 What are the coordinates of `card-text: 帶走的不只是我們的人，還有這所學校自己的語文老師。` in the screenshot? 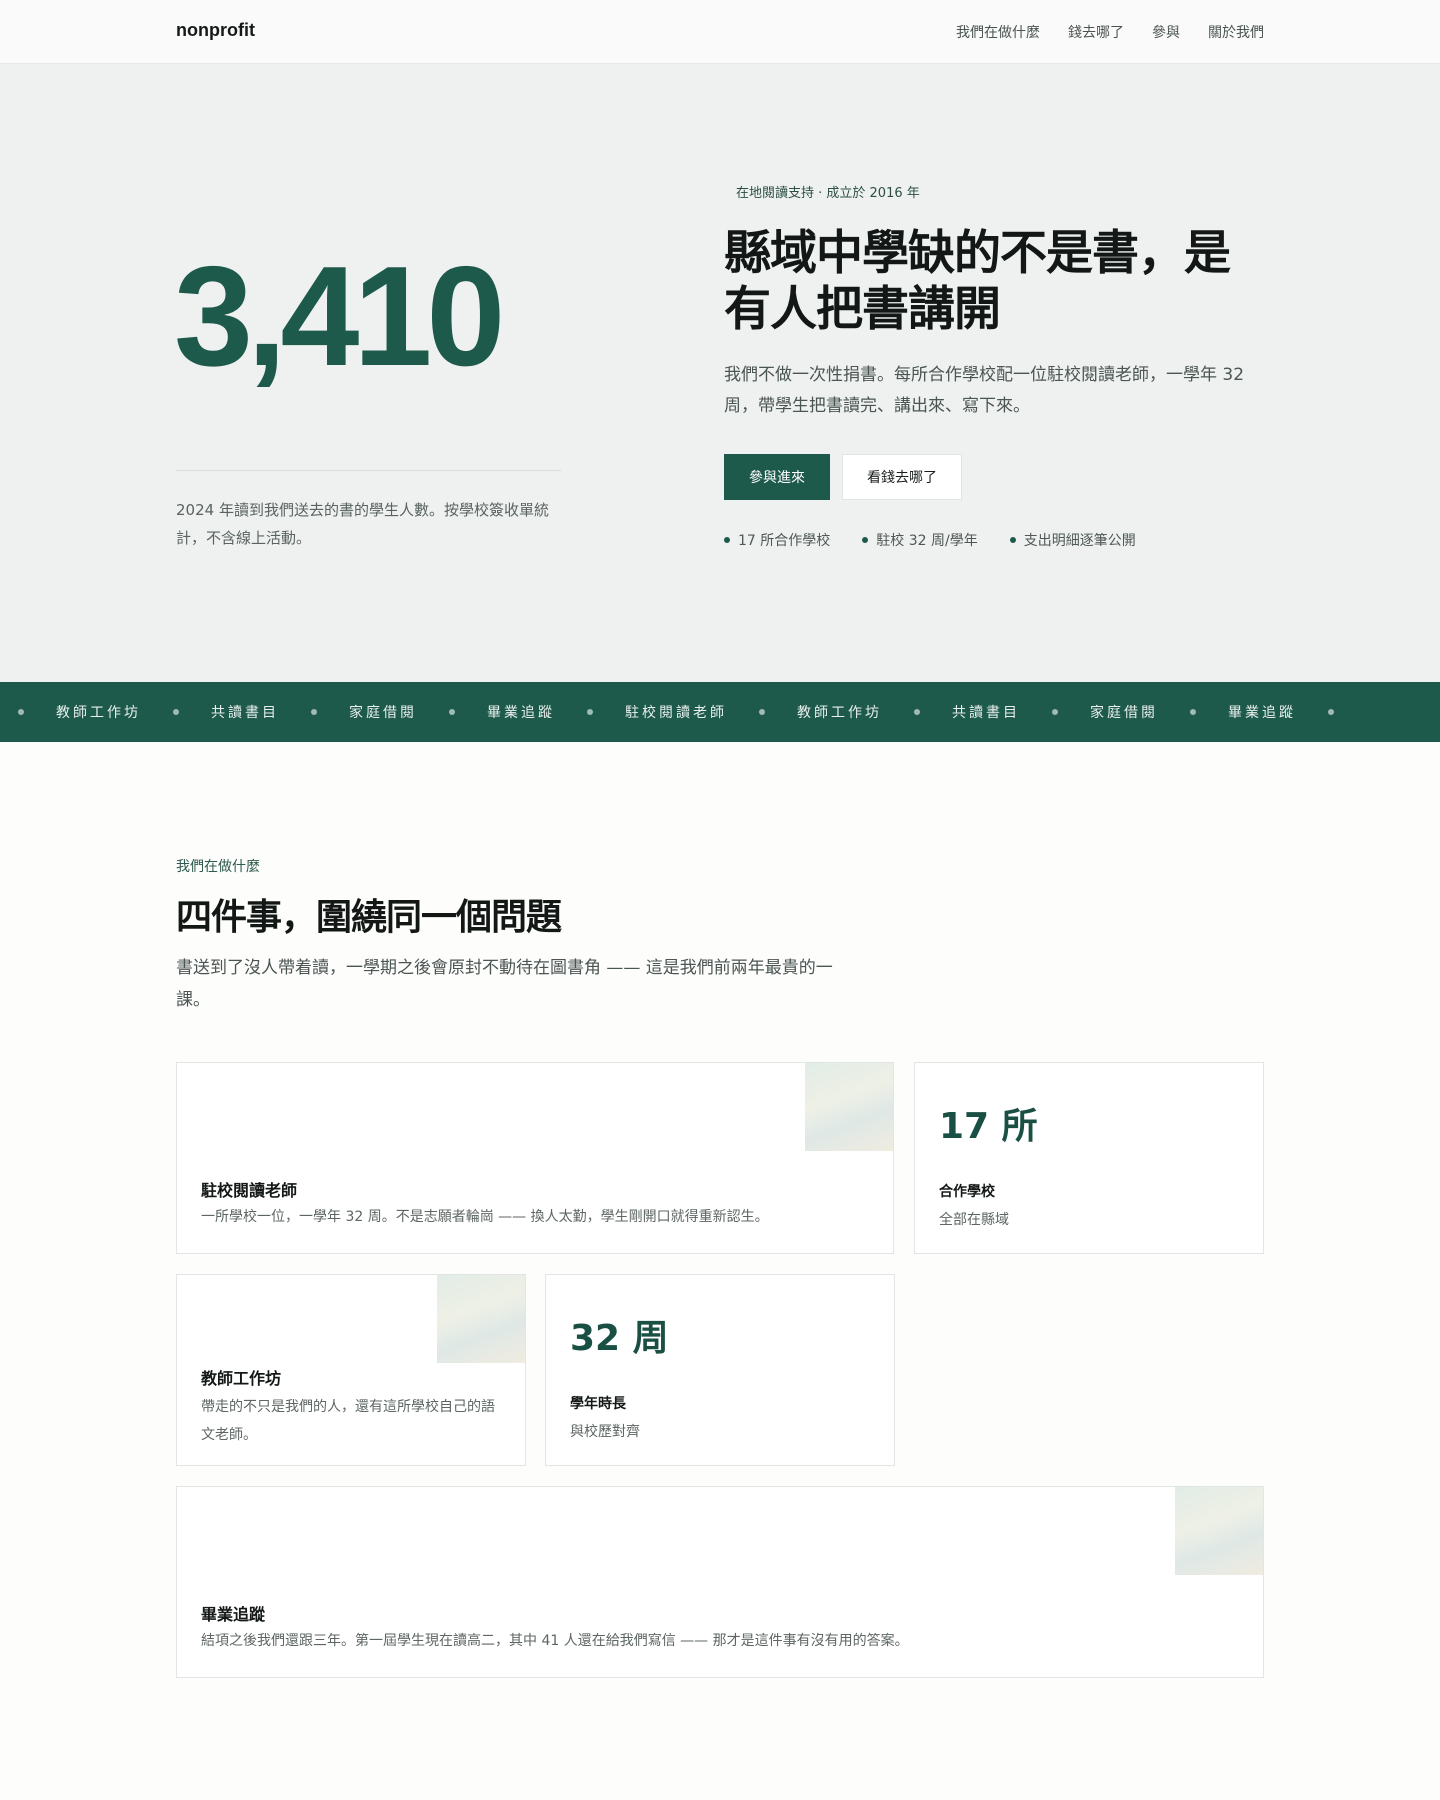 It's located at (348, 1421).